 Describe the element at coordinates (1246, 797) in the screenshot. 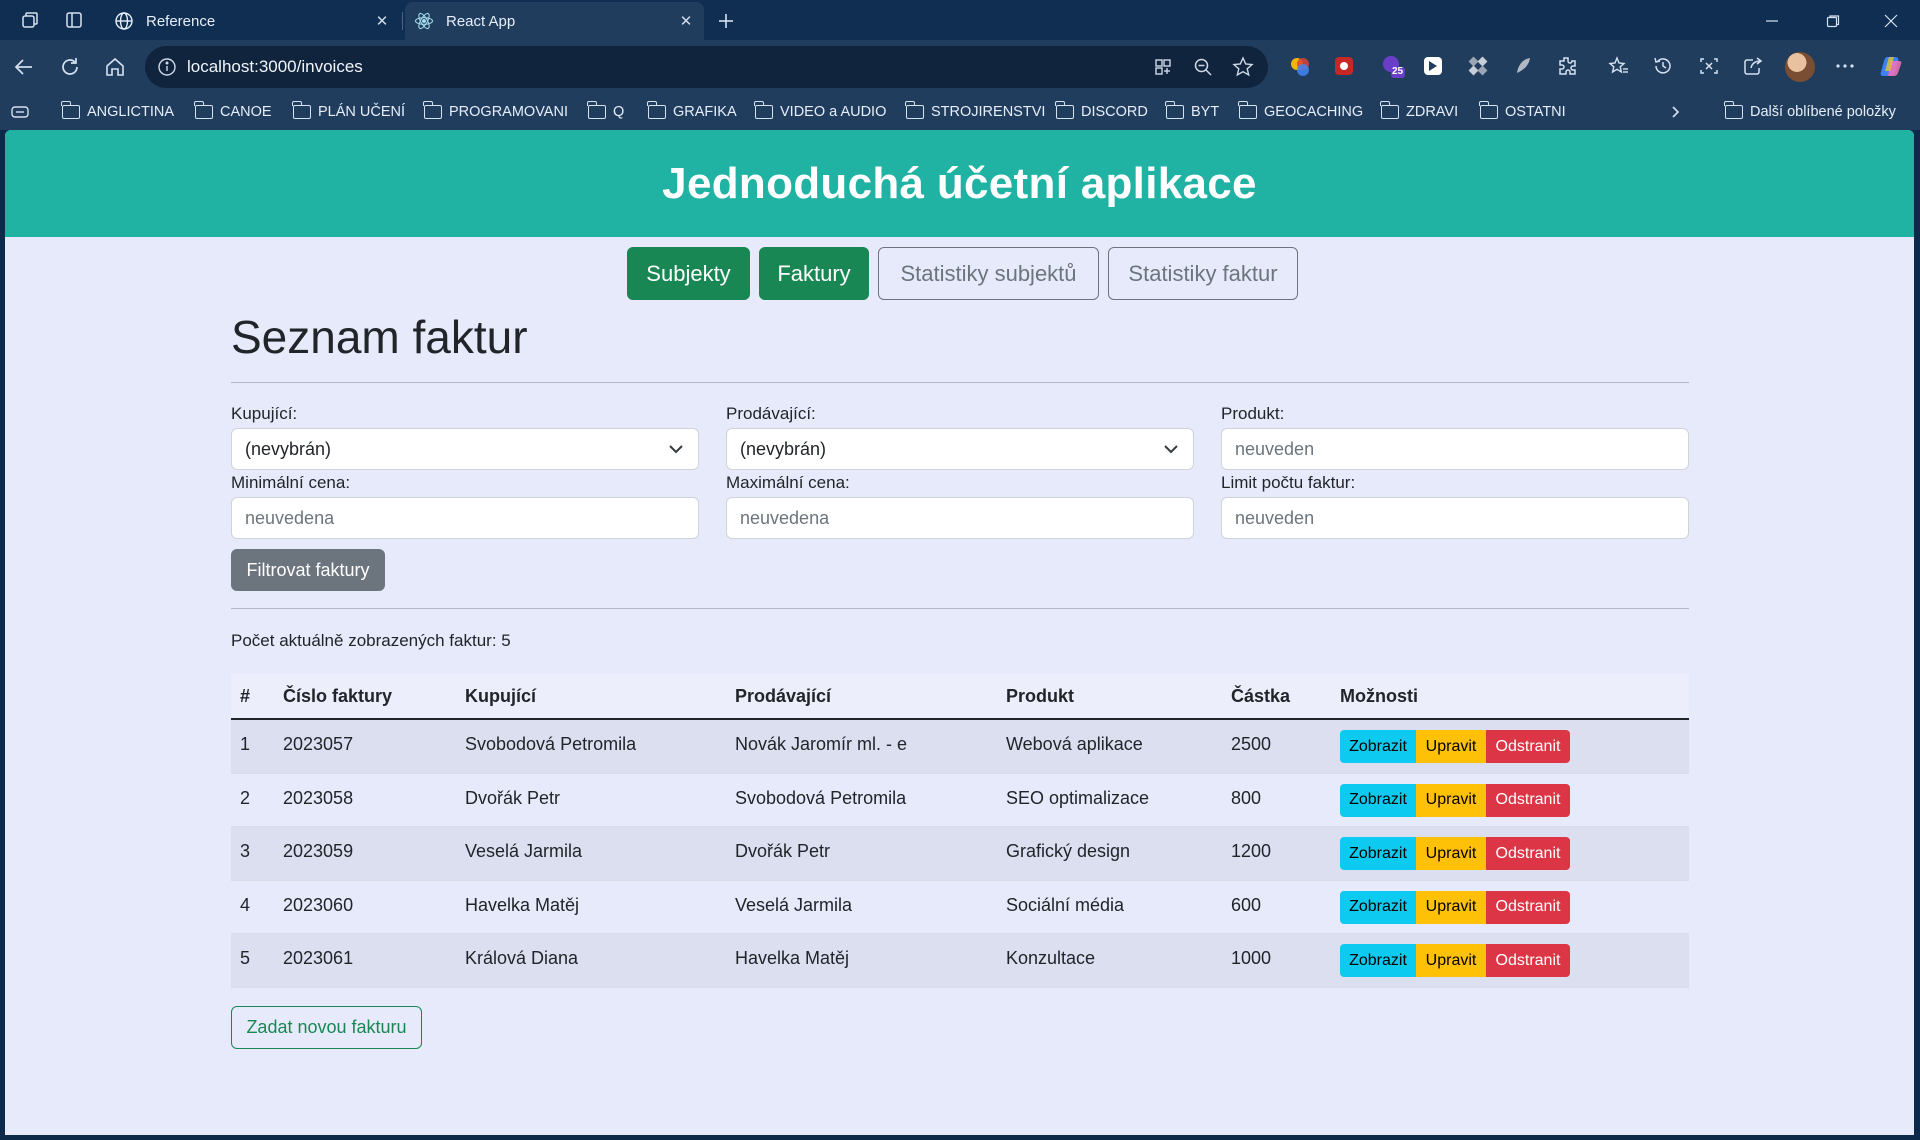

I see `cell-amount: 800` at that location.